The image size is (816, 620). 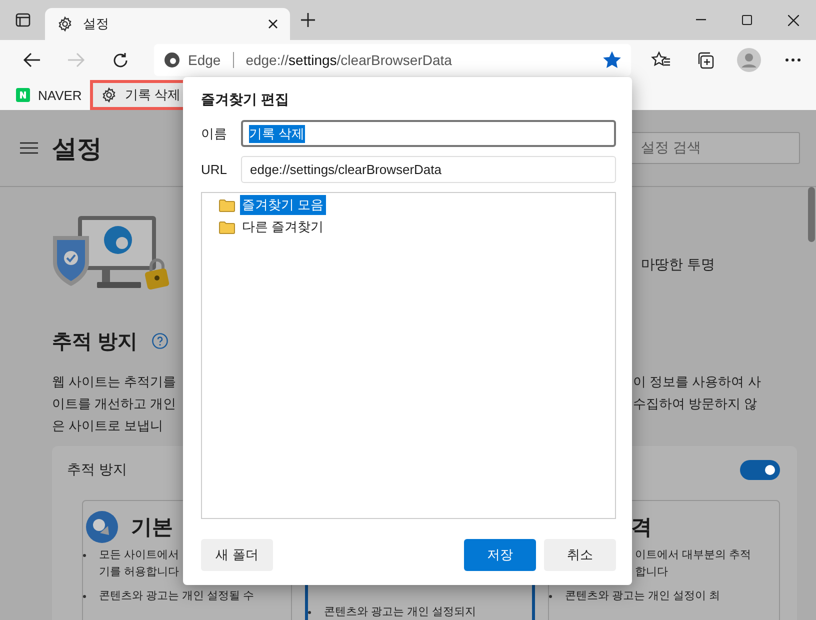 I want to click on description-text: 수집하여 방문하지 않, so click(x=695, y=404).